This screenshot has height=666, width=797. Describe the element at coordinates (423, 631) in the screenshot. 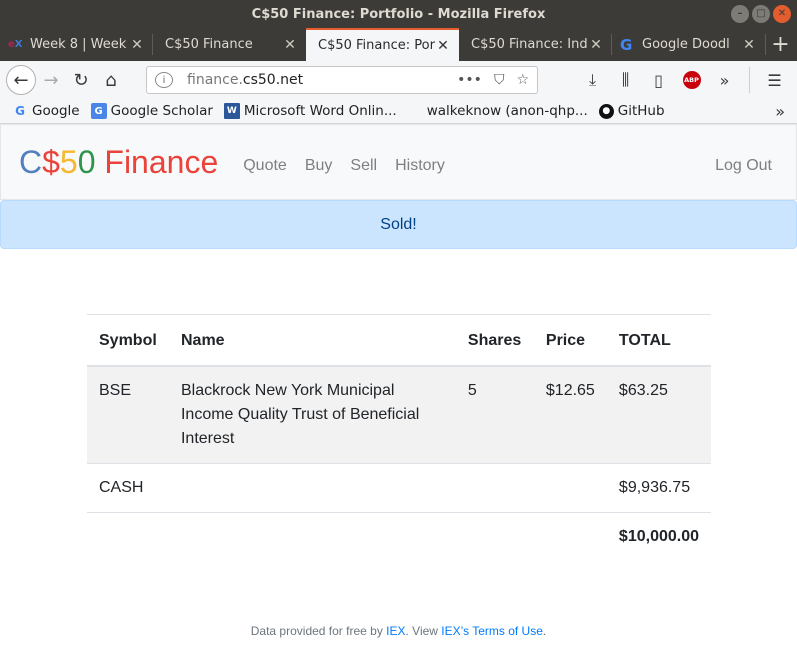

I see `footer-middle: . View` at that location.